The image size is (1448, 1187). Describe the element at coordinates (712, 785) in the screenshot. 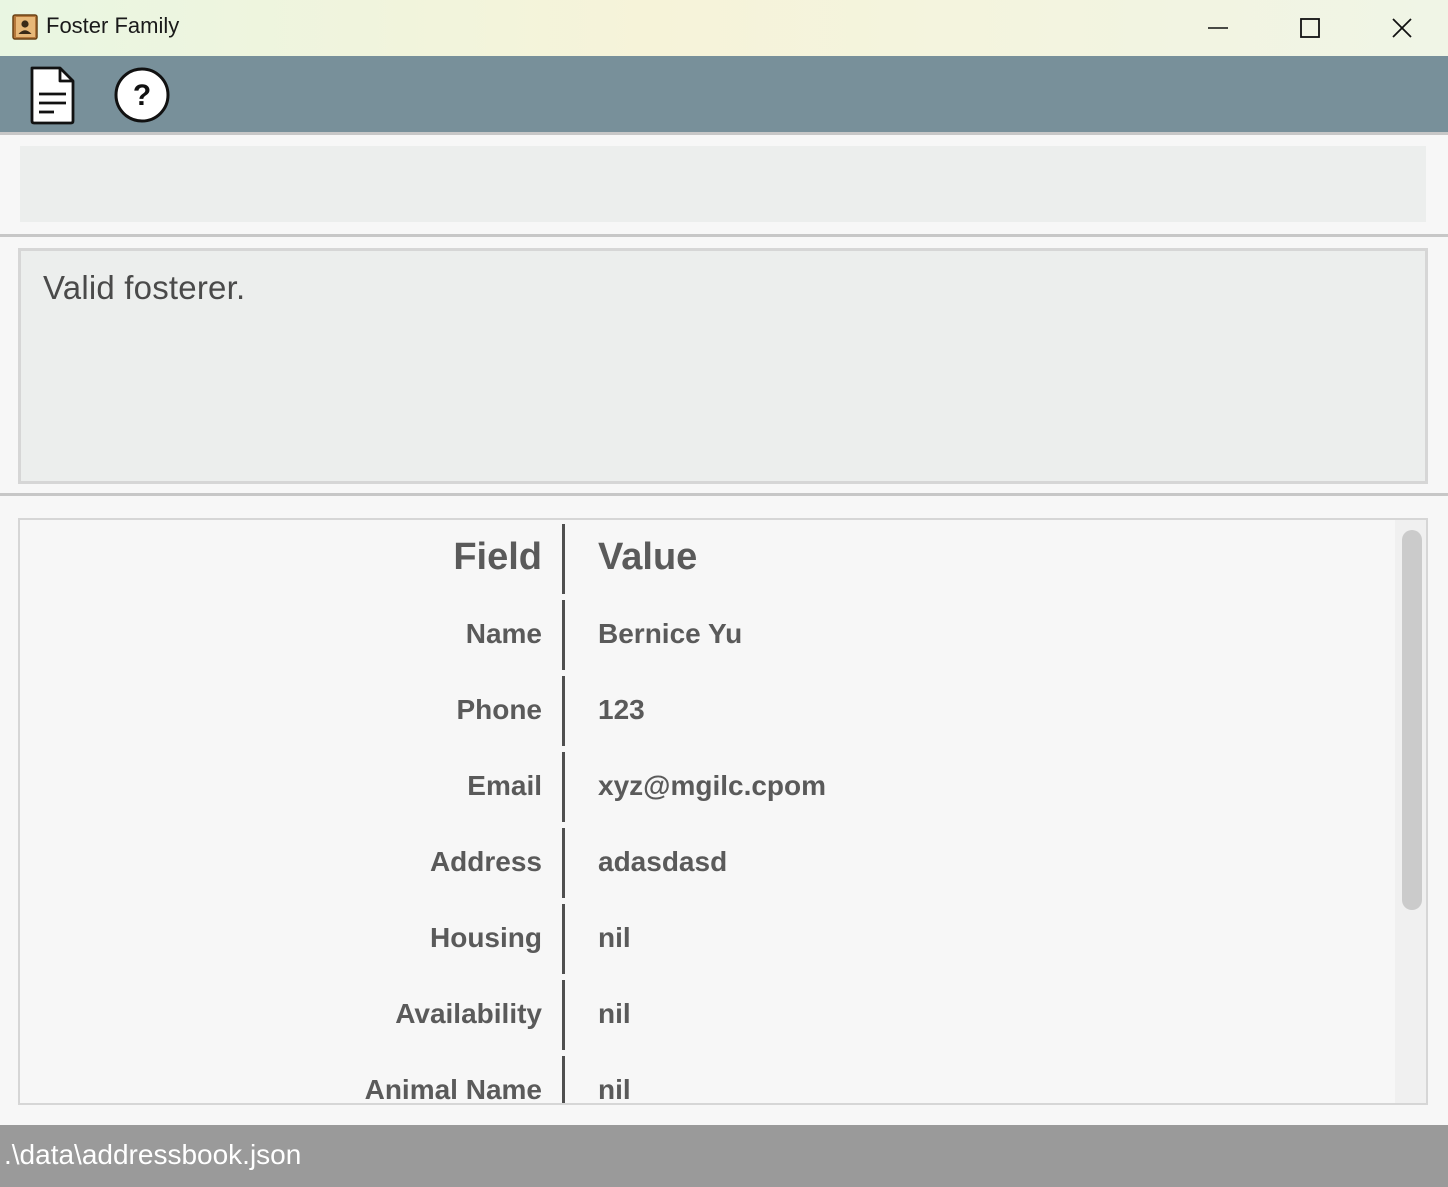

I see `field-value: xyz@mgilc.cpom` at that location.